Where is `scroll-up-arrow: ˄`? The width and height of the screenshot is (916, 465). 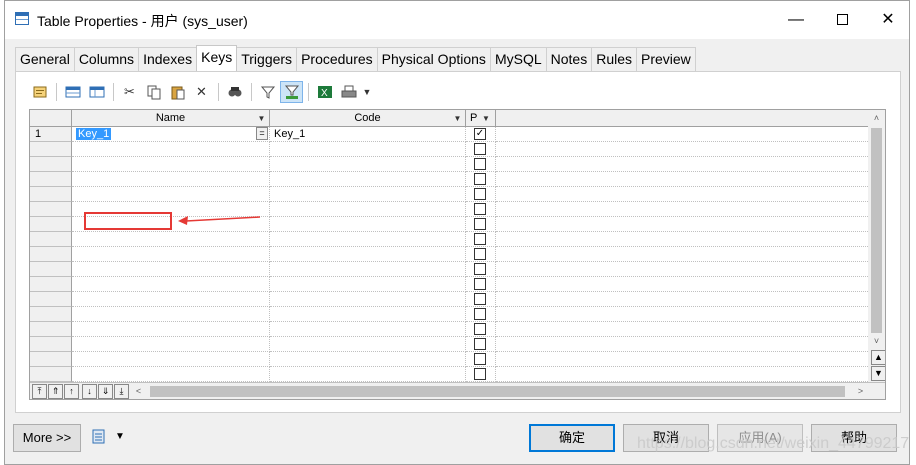 scroll-up-arrow: ˄ is located at coordinates (876, 118).